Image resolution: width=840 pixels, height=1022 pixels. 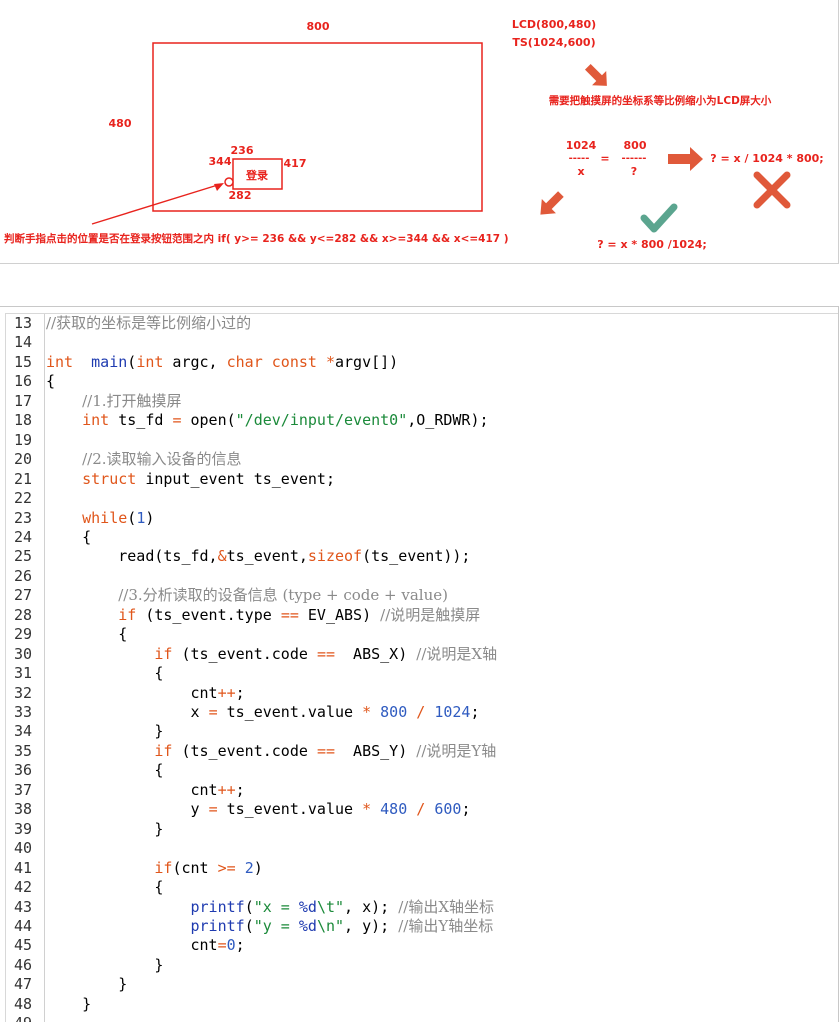 What do you see at coordinates (109, 478) in the screenshot?
I see `code-token: struct` at bounding box center [109, 478].